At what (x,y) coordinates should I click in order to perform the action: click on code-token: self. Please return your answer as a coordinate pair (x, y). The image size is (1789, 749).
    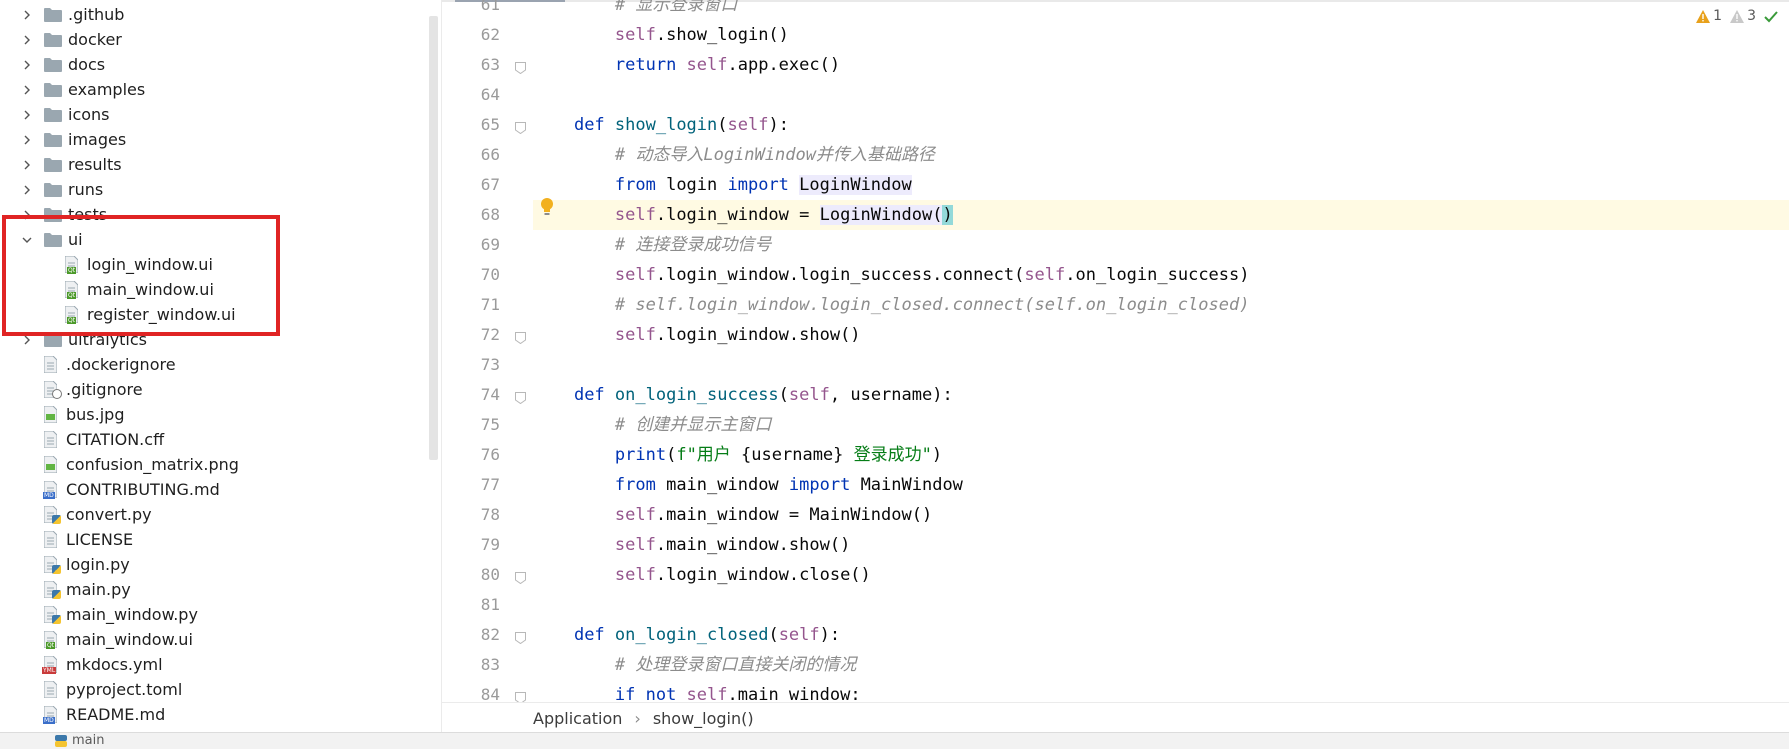
    Looking at the image, I should click on (635, 35).